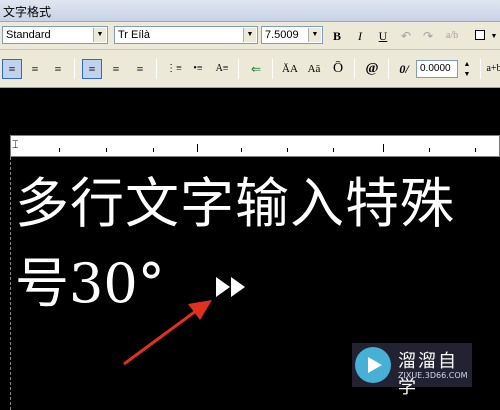 The width and height of the screenshot is (500, 410). I want to click on annotation-arrow, so click(167, 333).